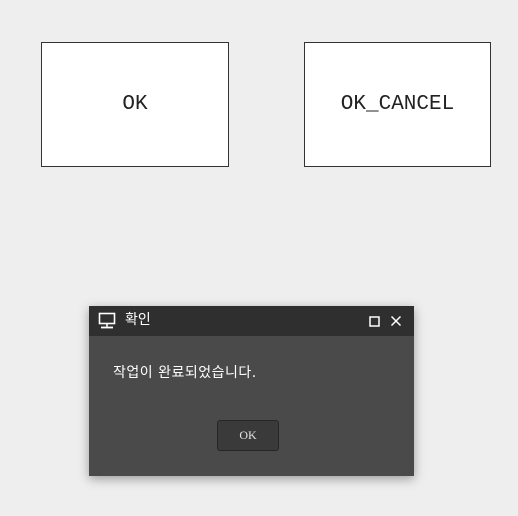 Image resolution: width=518 pixels, height=516 pixels. Describe the element at coordinates (135, 104) in the screenshot. I see `ok-button: OK` at that location.